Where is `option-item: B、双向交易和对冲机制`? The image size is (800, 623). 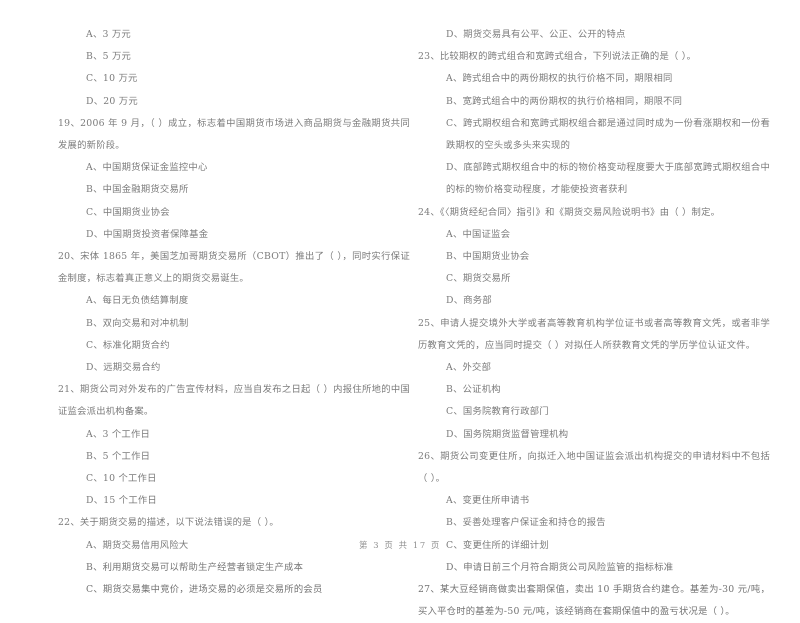 option-item: B、双向交易和对冲机制 is located at coordinates (137, 323).